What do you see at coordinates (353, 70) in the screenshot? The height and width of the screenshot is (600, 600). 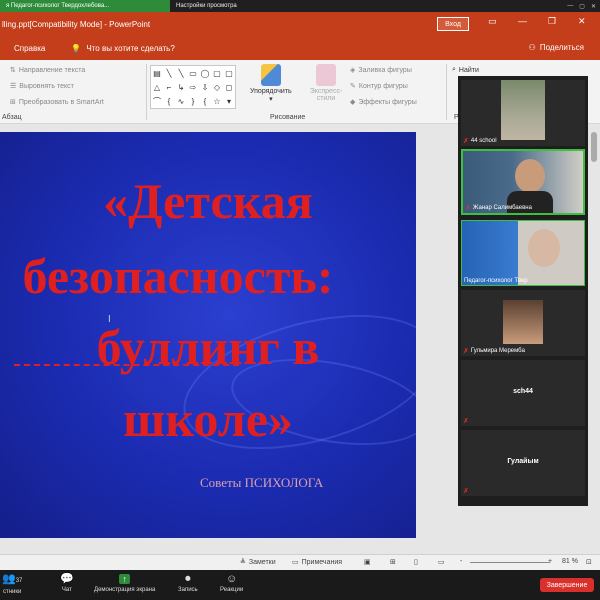 I see `paint-bucket-icon: ◈` at bounding box center [353, 70].